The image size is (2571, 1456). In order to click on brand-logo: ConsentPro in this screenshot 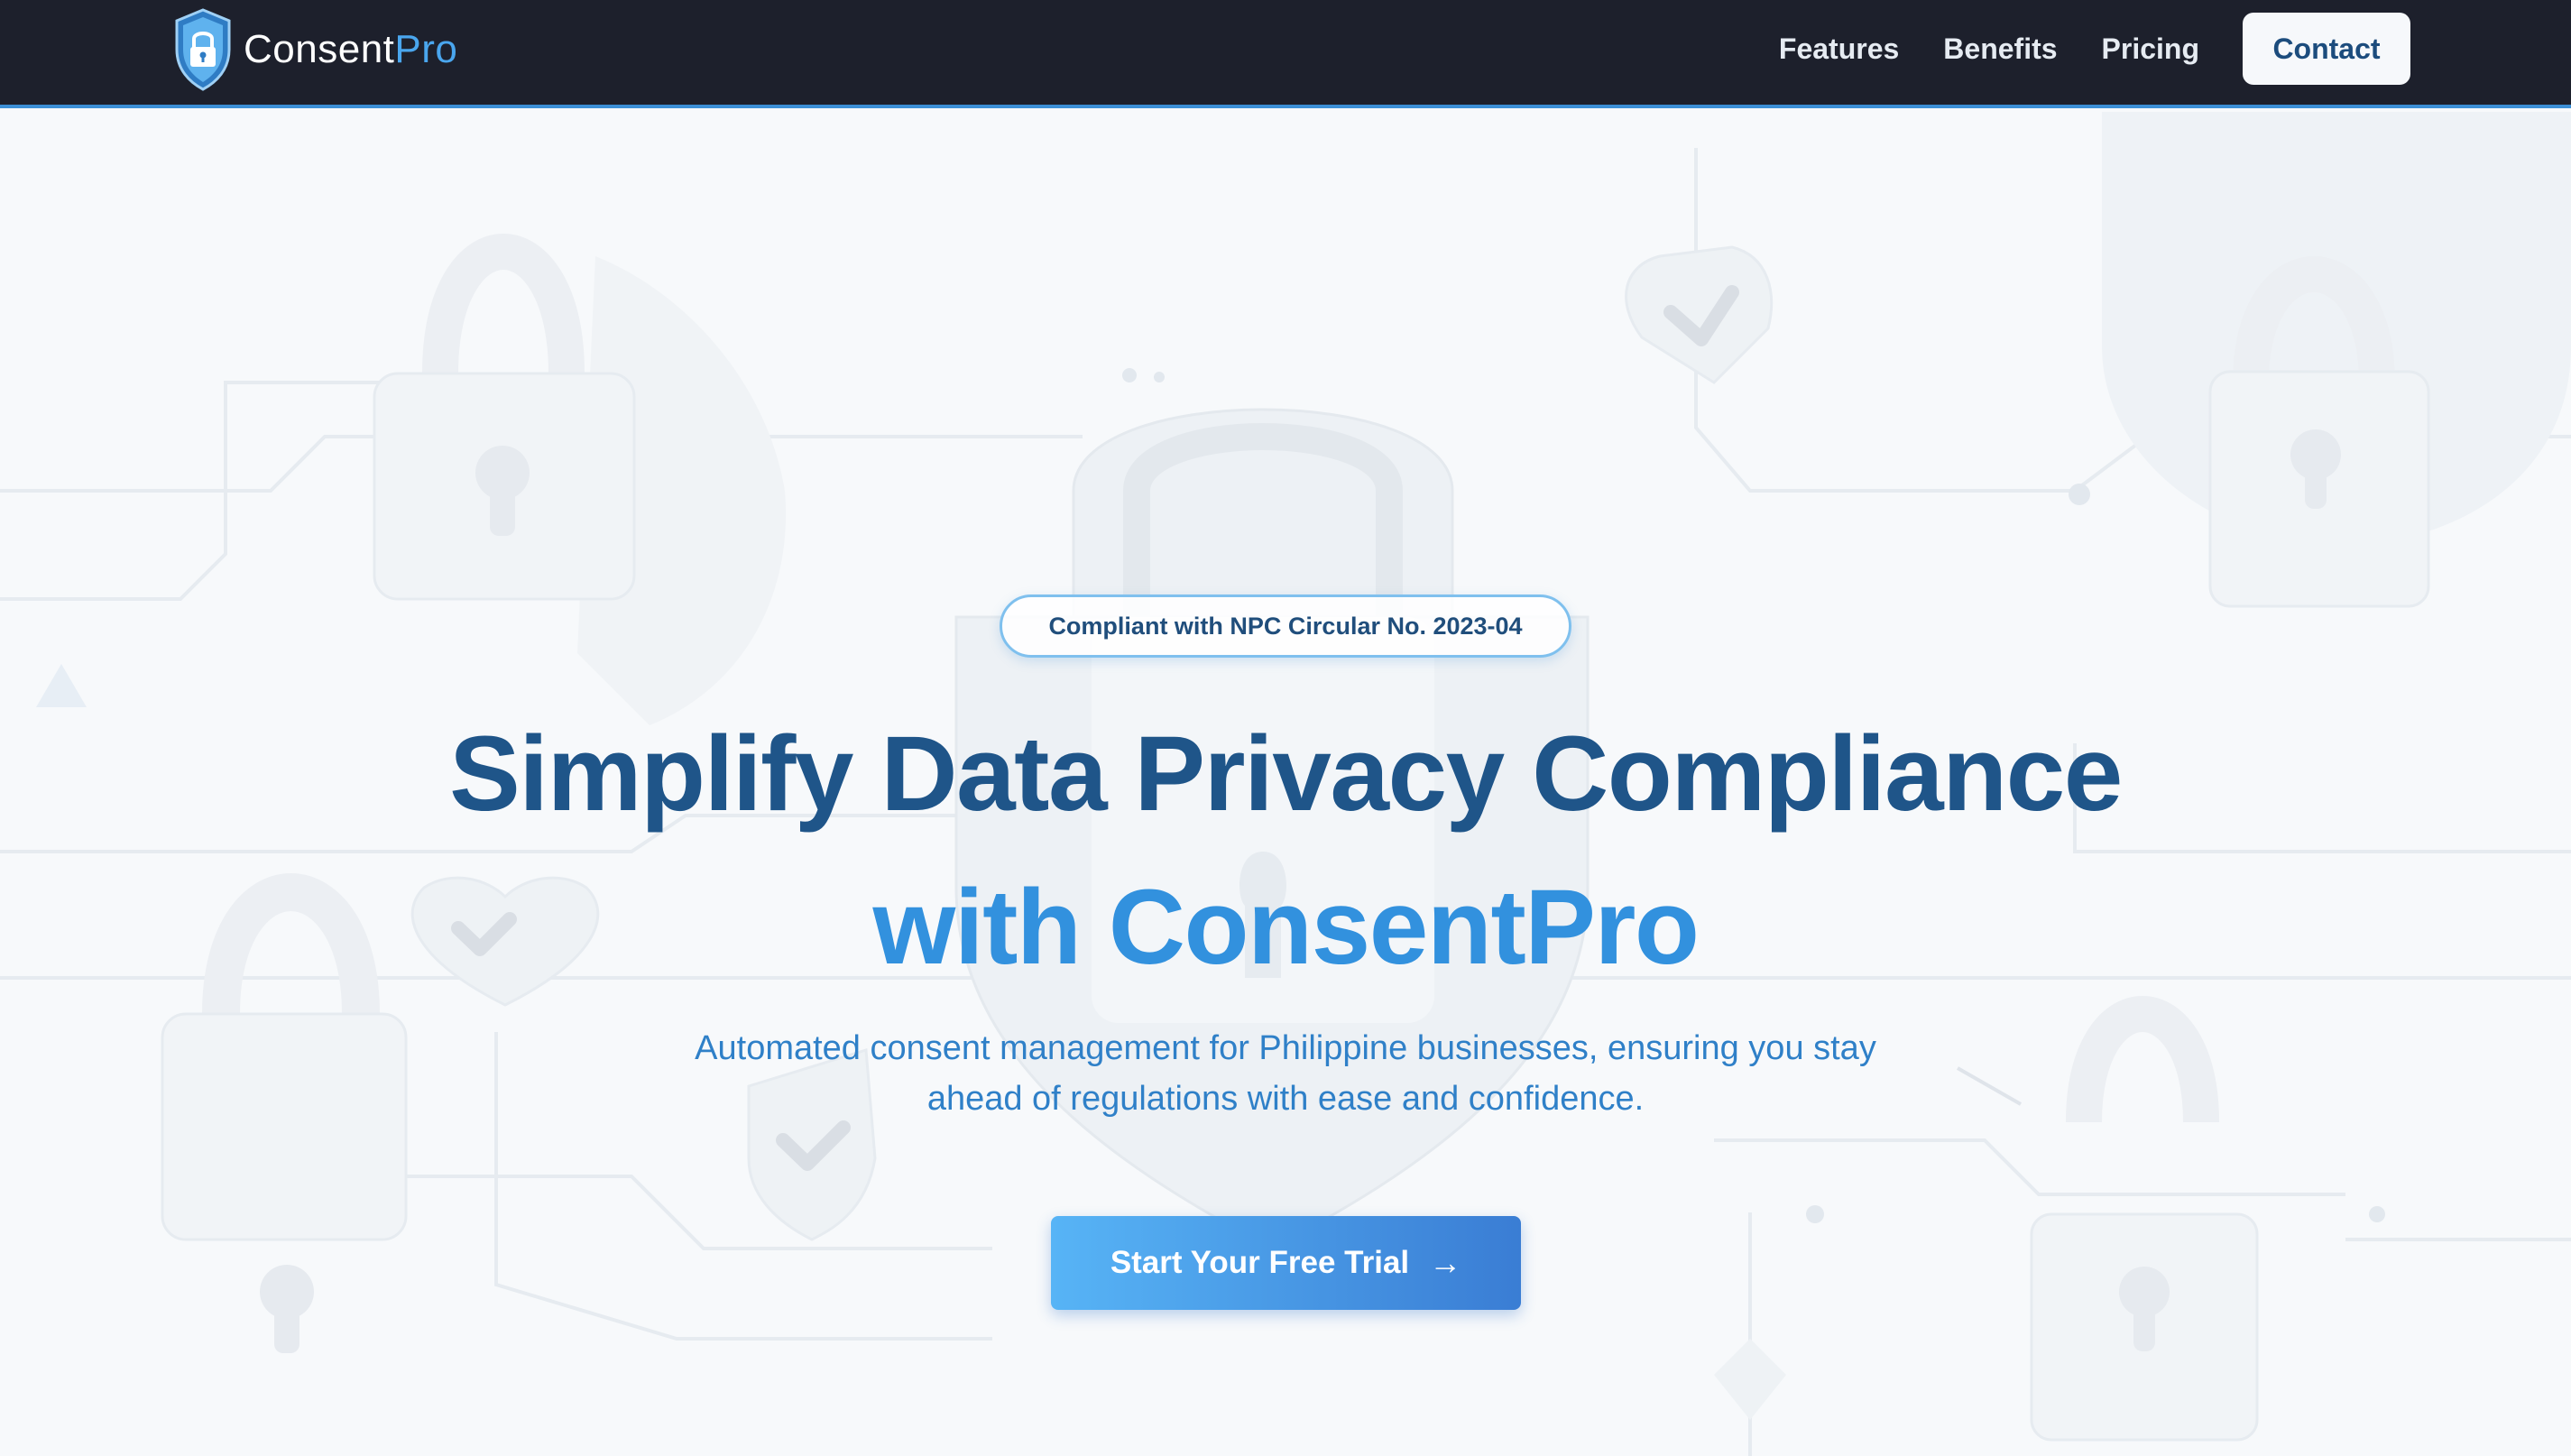, I will do `click(314, 49)`.